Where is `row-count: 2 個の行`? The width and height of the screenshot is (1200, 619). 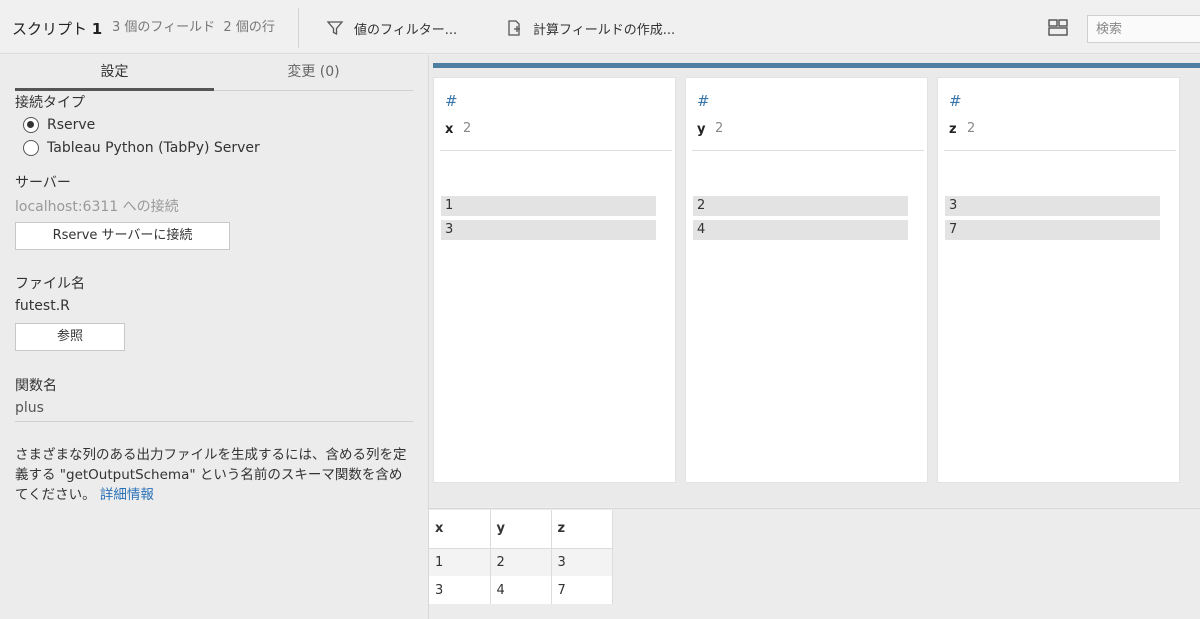
row-count: 2 個の行 is located at coordinates (249, 27).